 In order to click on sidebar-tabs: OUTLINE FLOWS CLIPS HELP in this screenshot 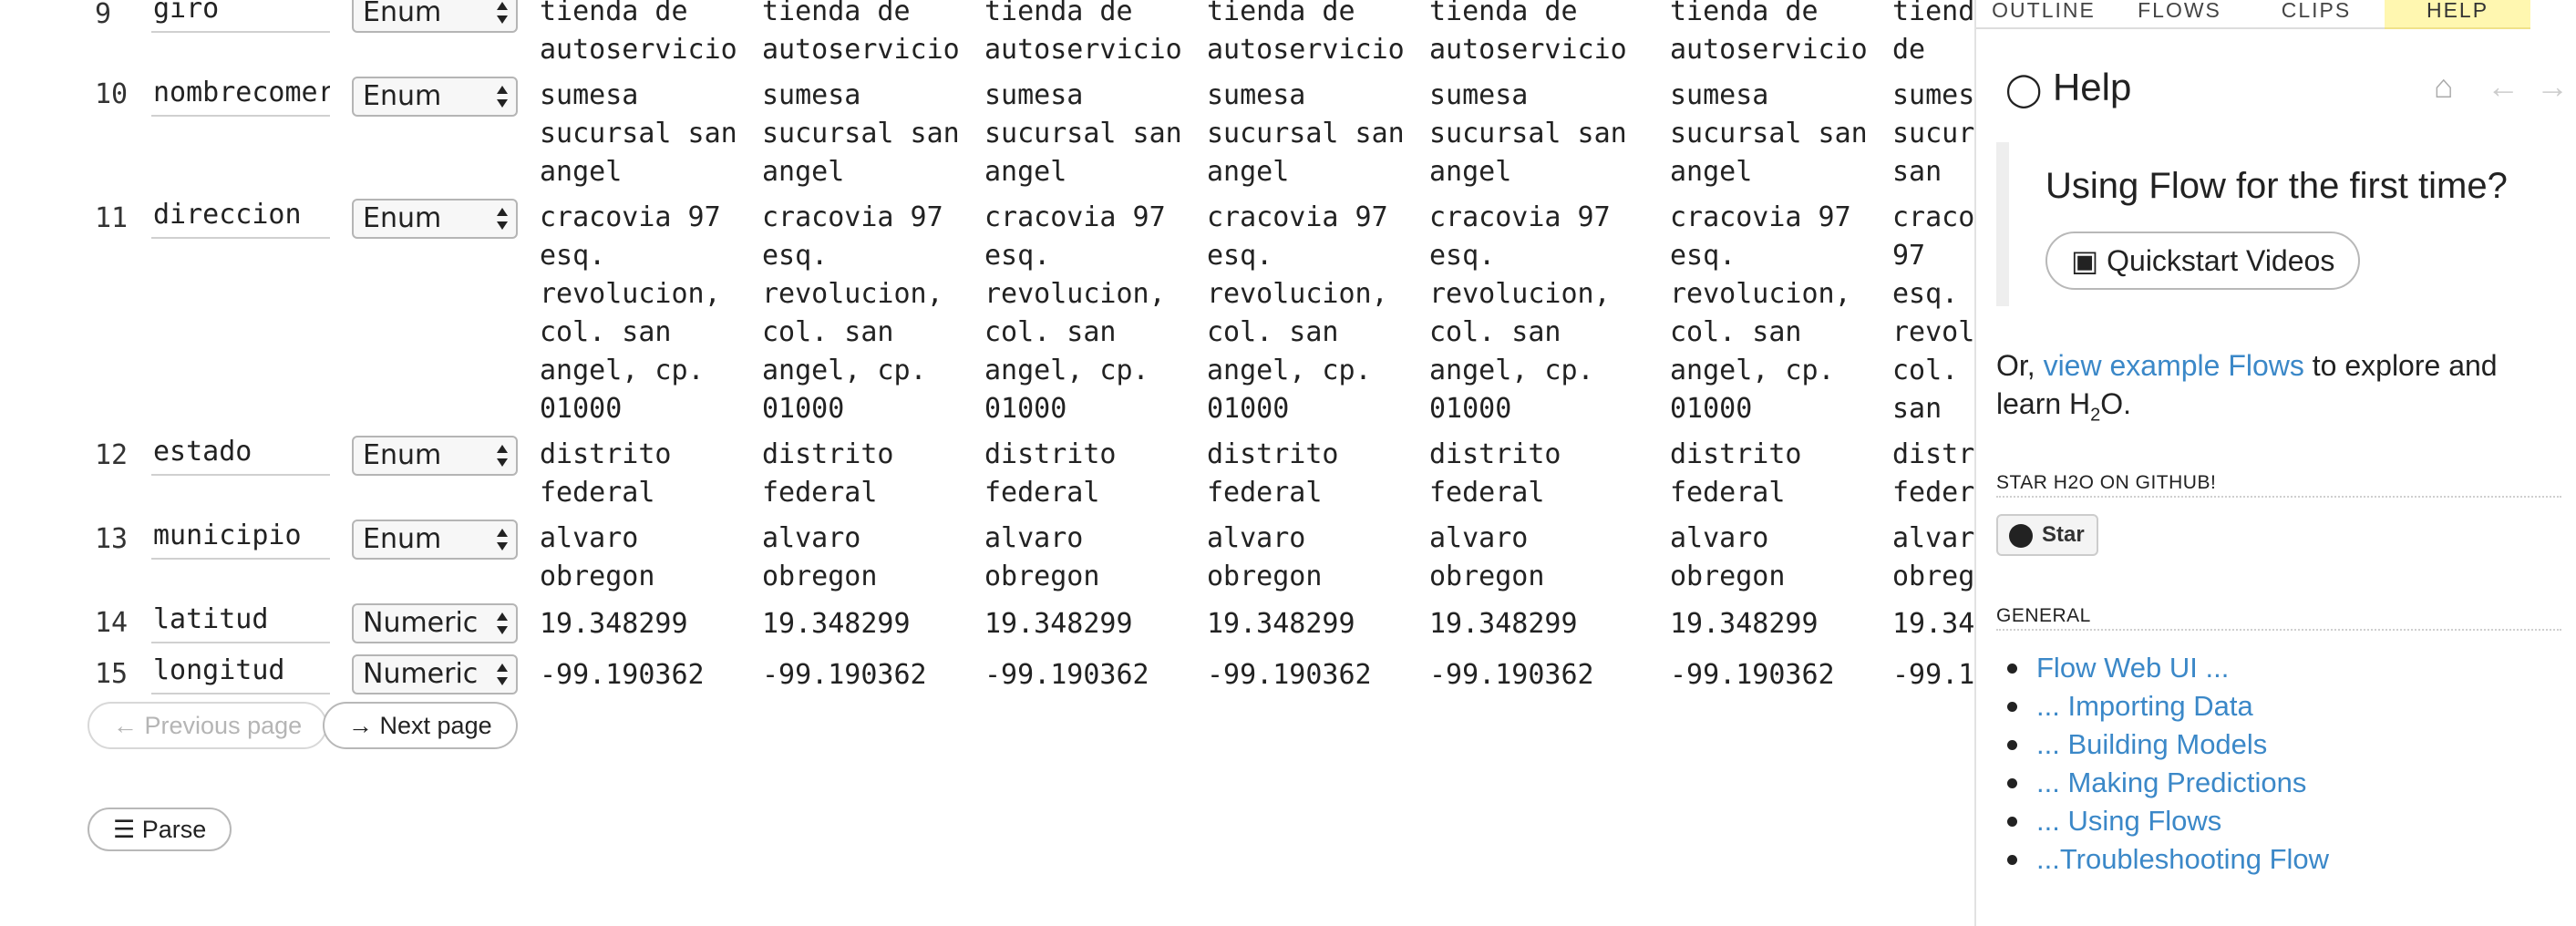, I will do `click(2276, 16)`.